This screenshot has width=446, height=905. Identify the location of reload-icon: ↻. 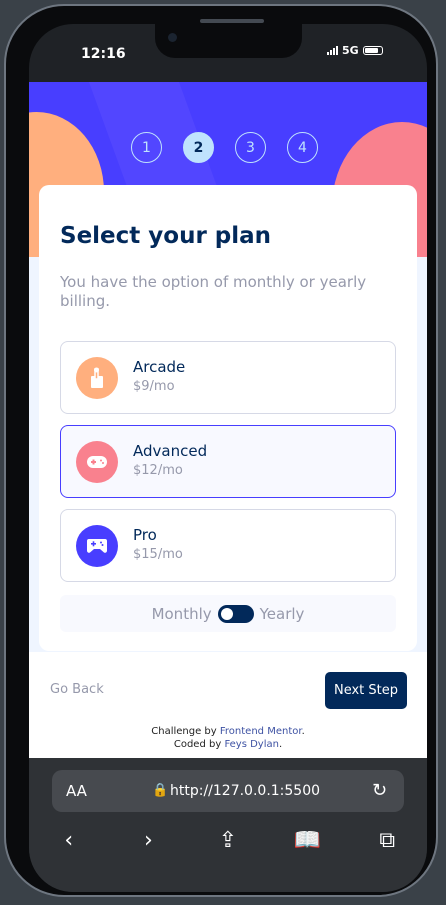
(379, 790).